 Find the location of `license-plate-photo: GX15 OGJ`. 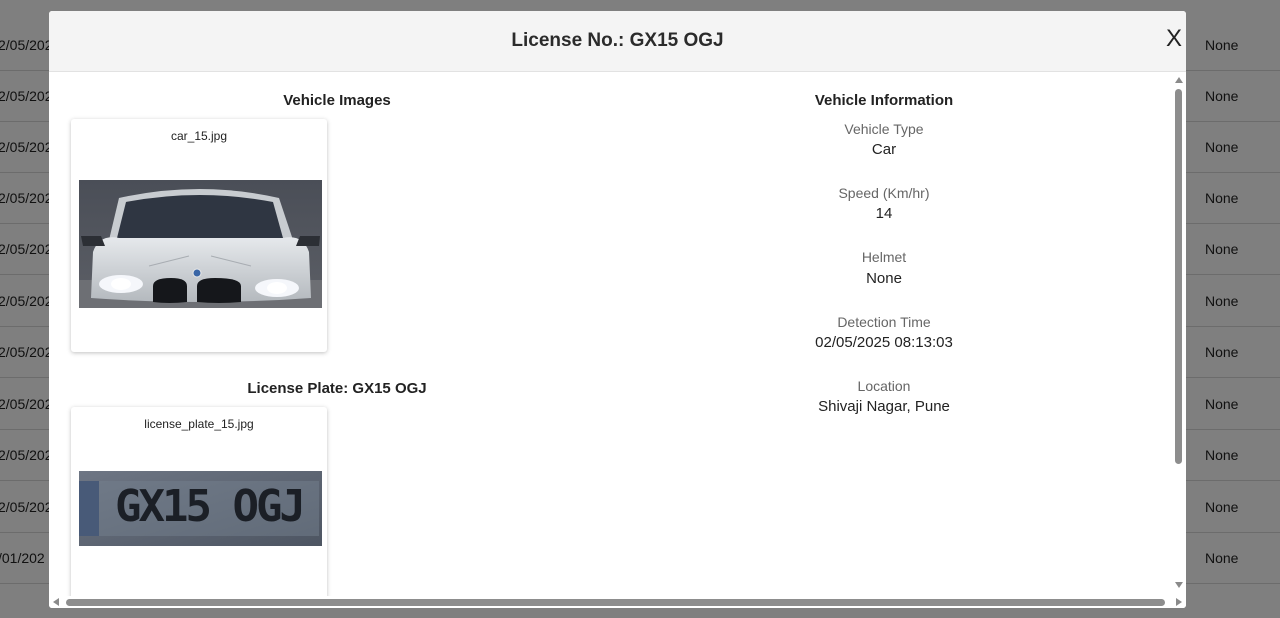

license-plate-photo: GX15 OGJ is located at coordinates (200, 508).